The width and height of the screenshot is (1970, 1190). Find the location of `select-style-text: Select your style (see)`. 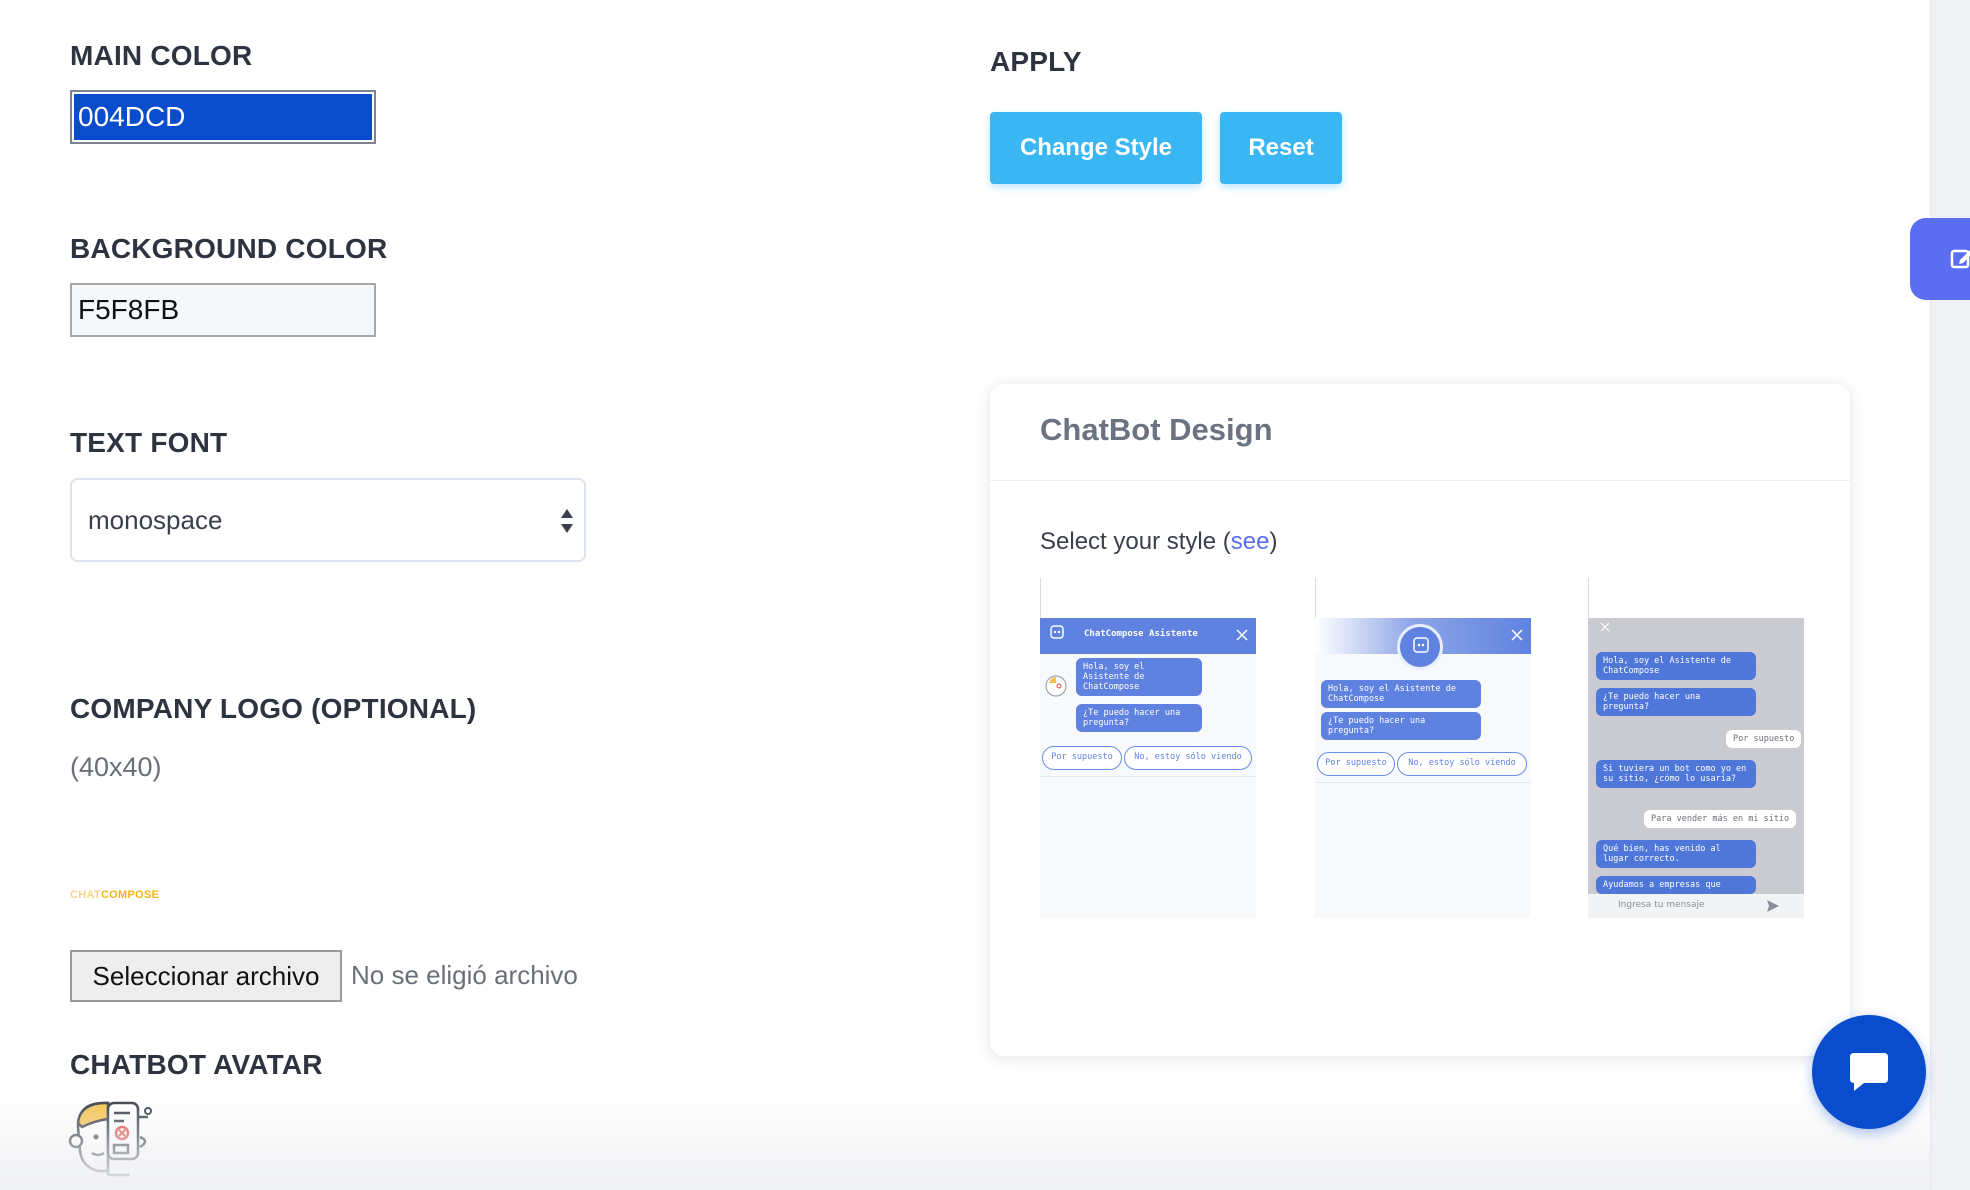

select-style-text: Select your style (see) is located at coordinates (1158, 542).